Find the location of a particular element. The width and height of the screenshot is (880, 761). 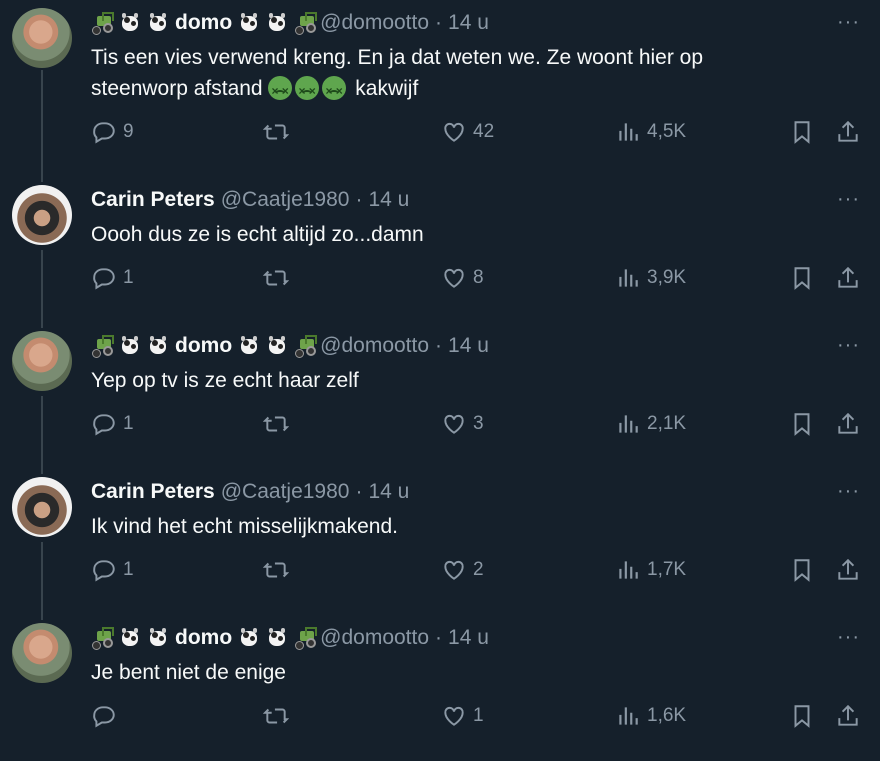

views-button: 1,7K is located at coordinates (650, 570).